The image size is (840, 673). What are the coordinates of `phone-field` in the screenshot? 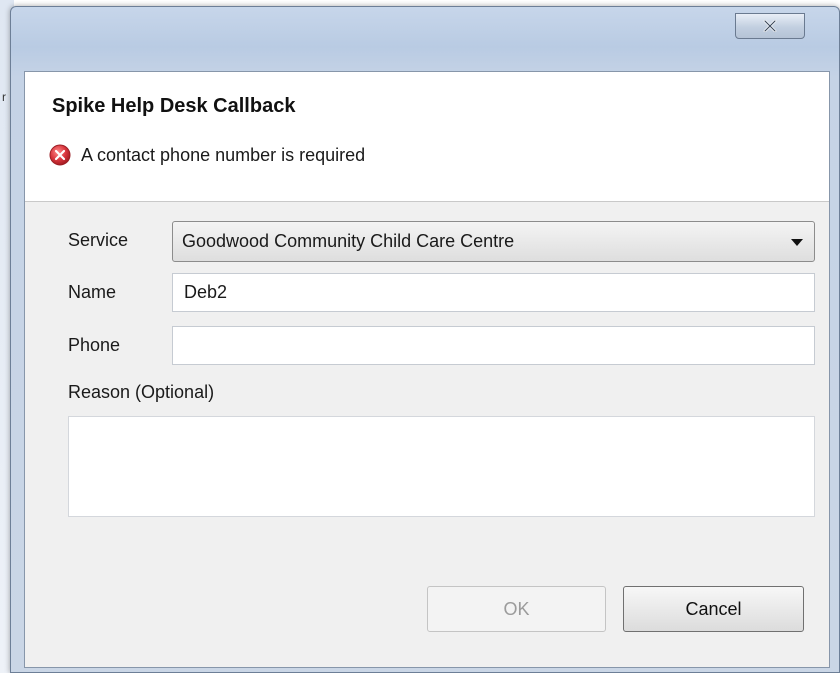 It's located at (493, 345).